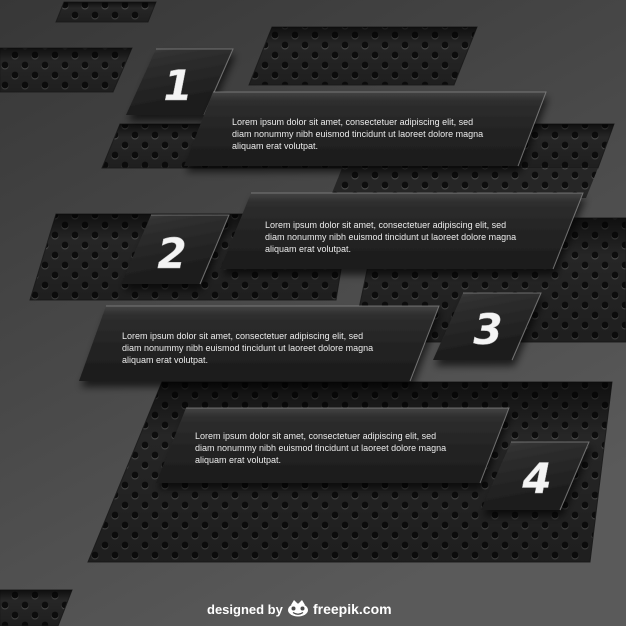  What do you see at coordinates (177, 85) in the screenshot?
I see `step-1-number: 1` at bounding box center [177, 85].